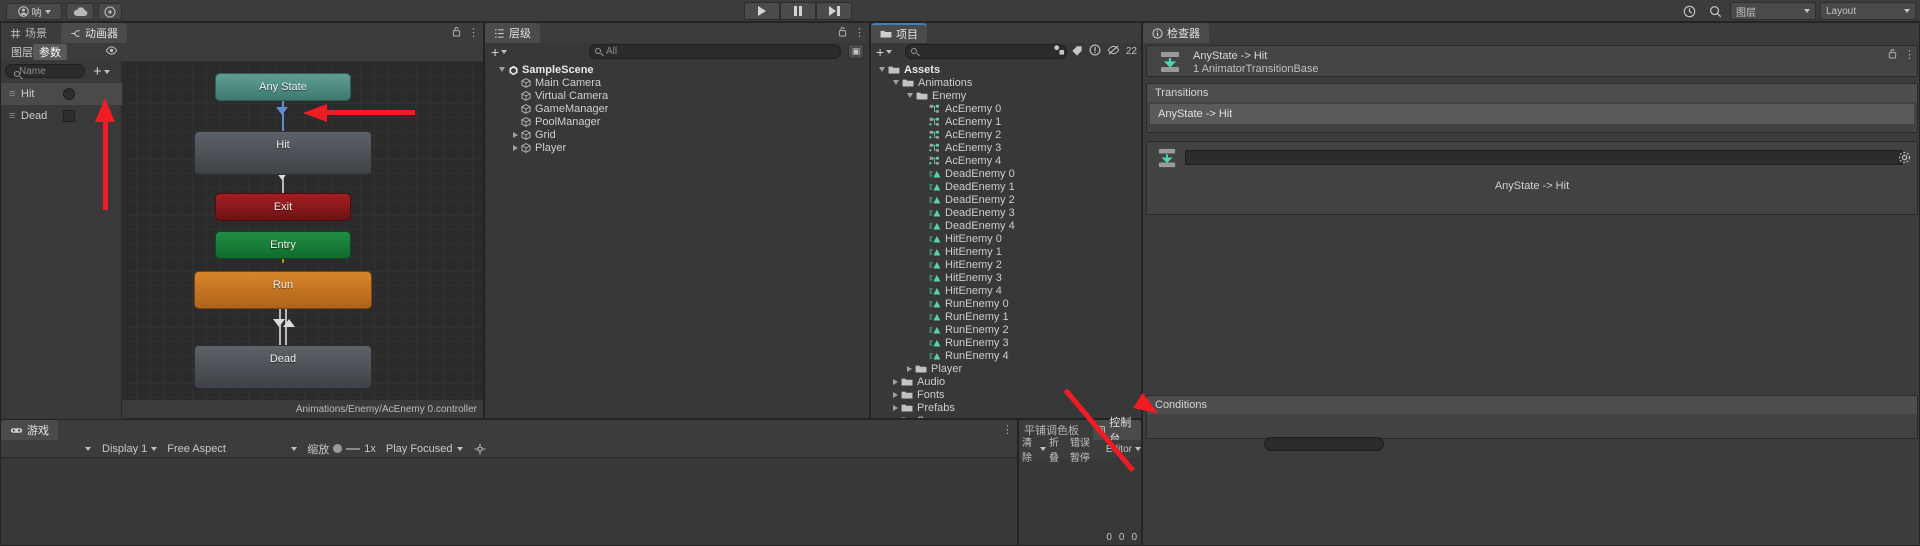  Describe the element at coordinates (1006, 316) in the screenshot. I see `project-item-runenemy-1: RunEnemy 1` at that location.